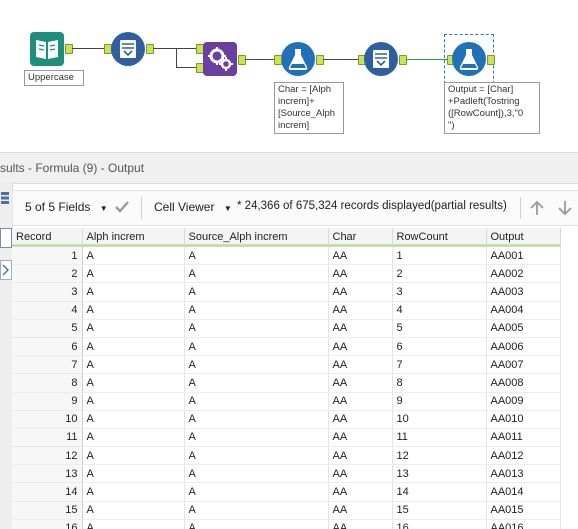 The width and height of the screenshot is (578, 529). Describe the element at coordinates (286, 328) in the screenshot. I see `table-row: 5 A A AA 5 AA005` at that location.